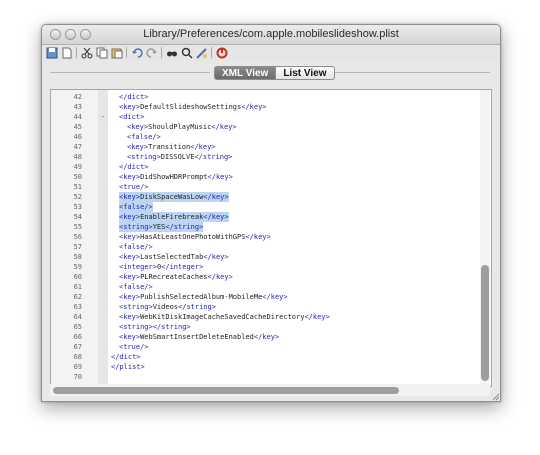 The width and height of the screenshot is (540, 455). Describe the element at coordinates (86, 52) in the screenshot. I see `cut-icon` at that location.